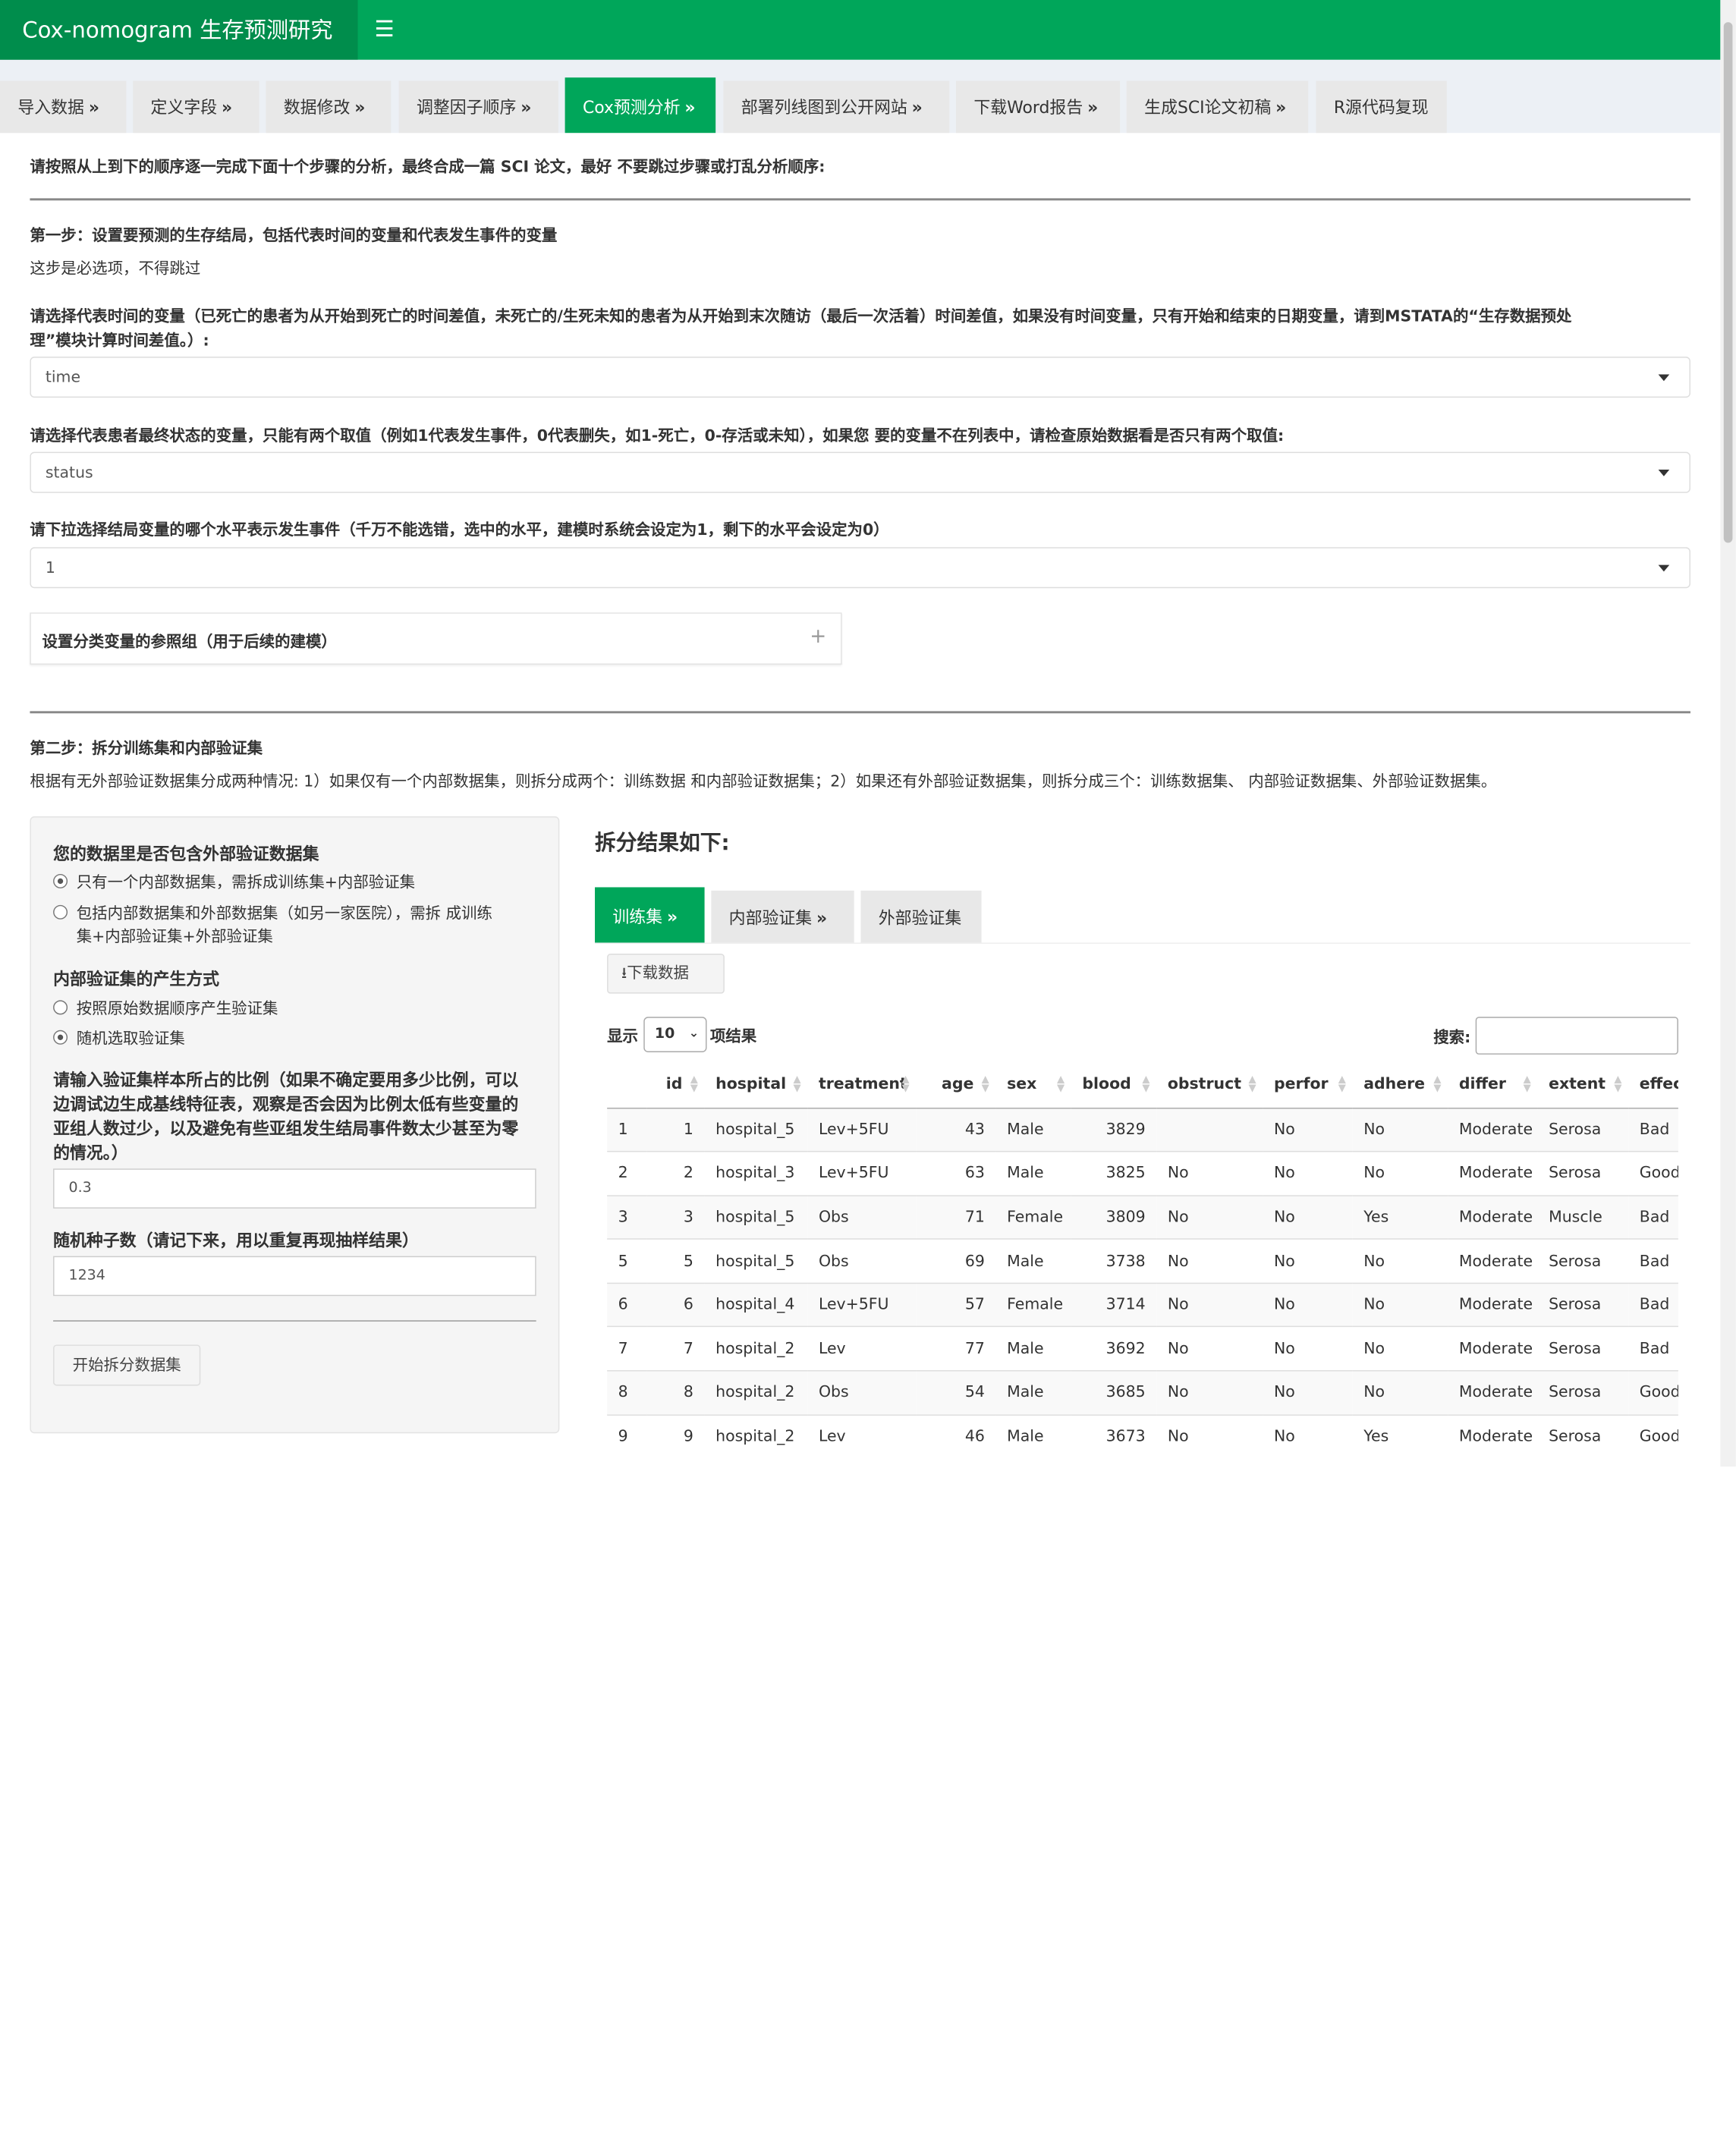 The height and width of the screenshot is (2141, 1736). Describe the element at coordinates (1114, 1084) in the screenshot. I see `column-header-blood: blood ▲ ▼` at that location.